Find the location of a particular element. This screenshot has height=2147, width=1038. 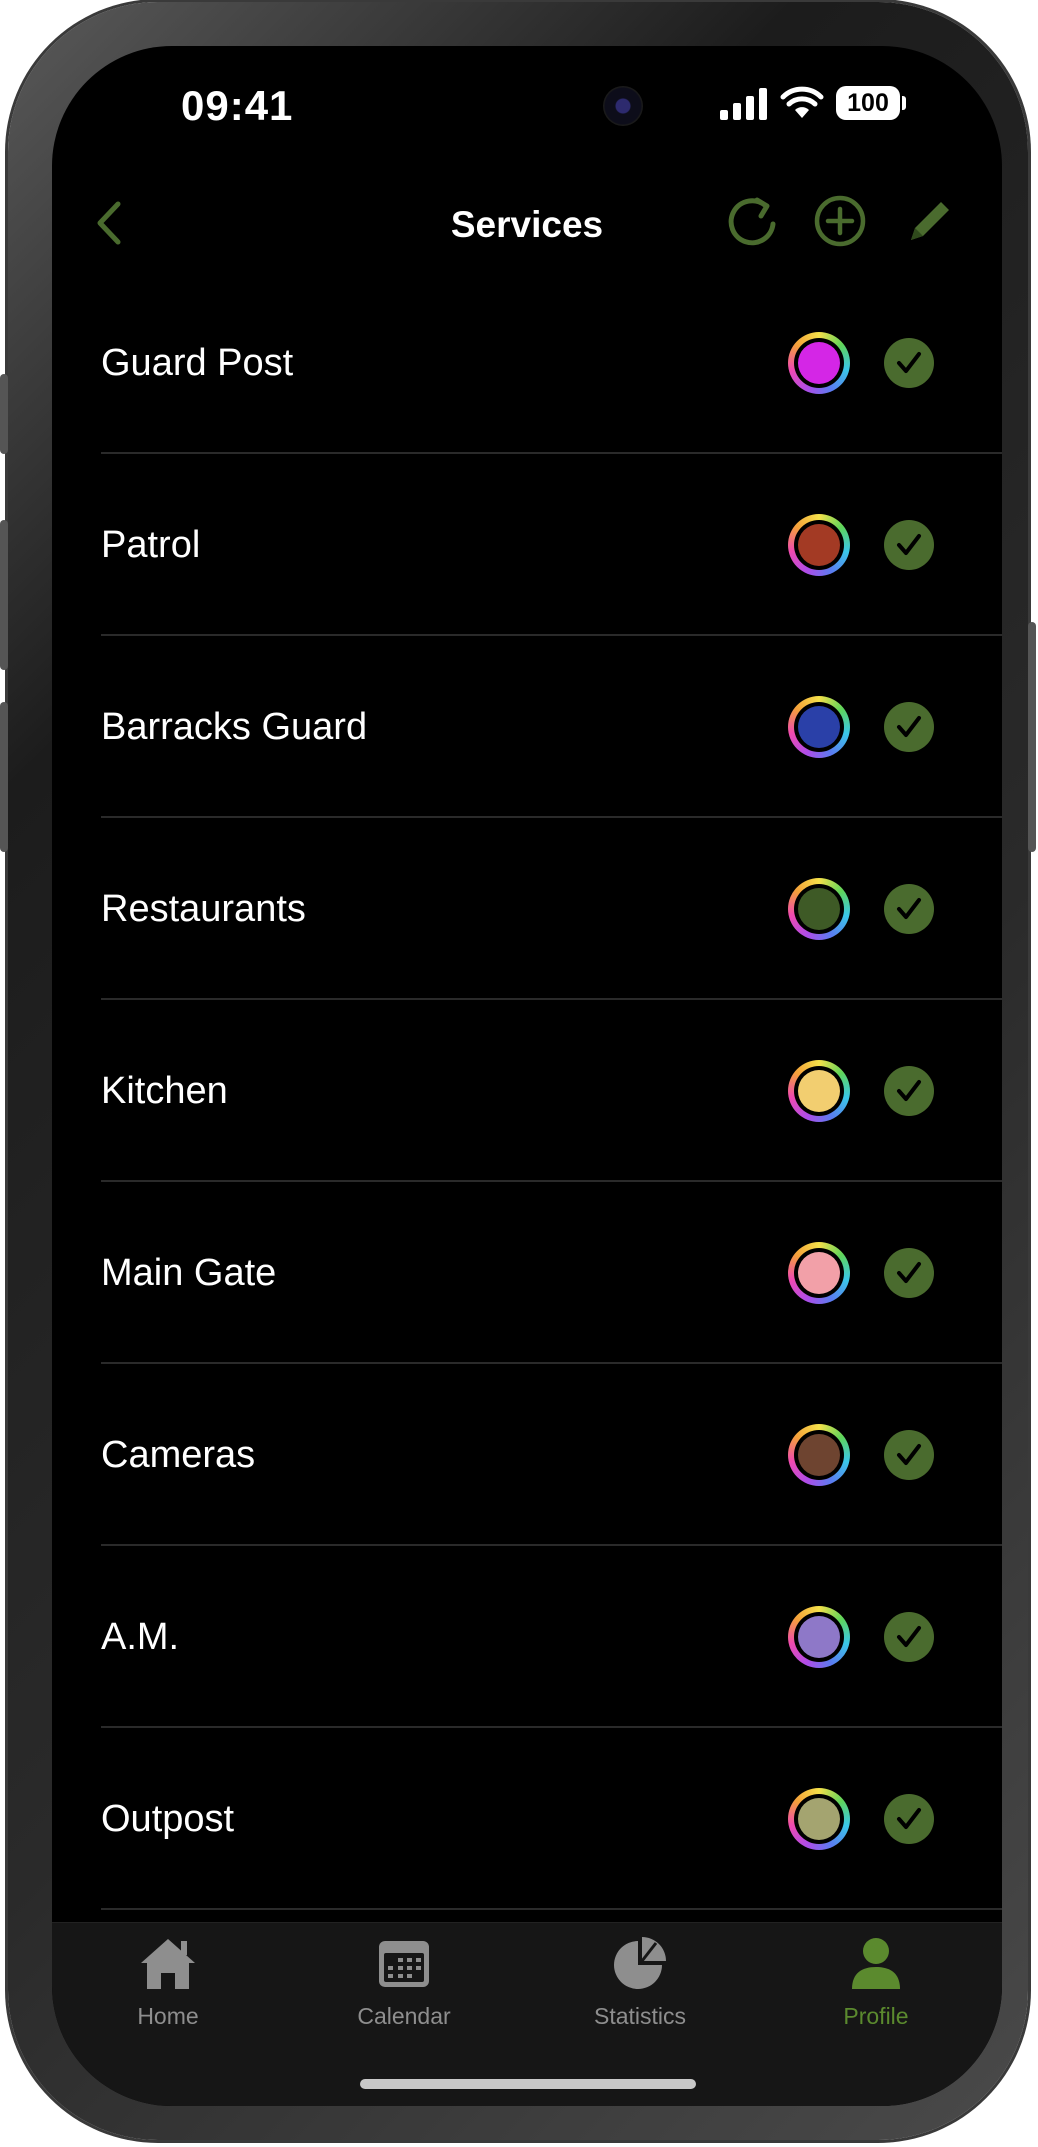

house-icon is located at coordinates (168, 1964).